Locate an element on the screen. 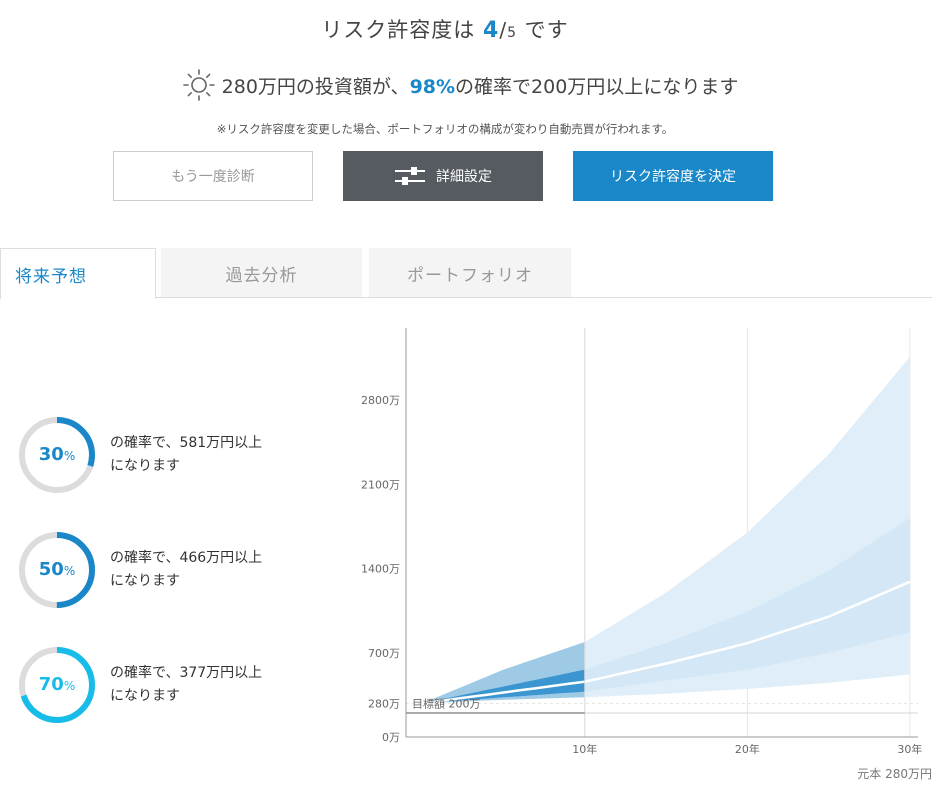  risk-level-max: 5 is located at coordinates (512, 33).